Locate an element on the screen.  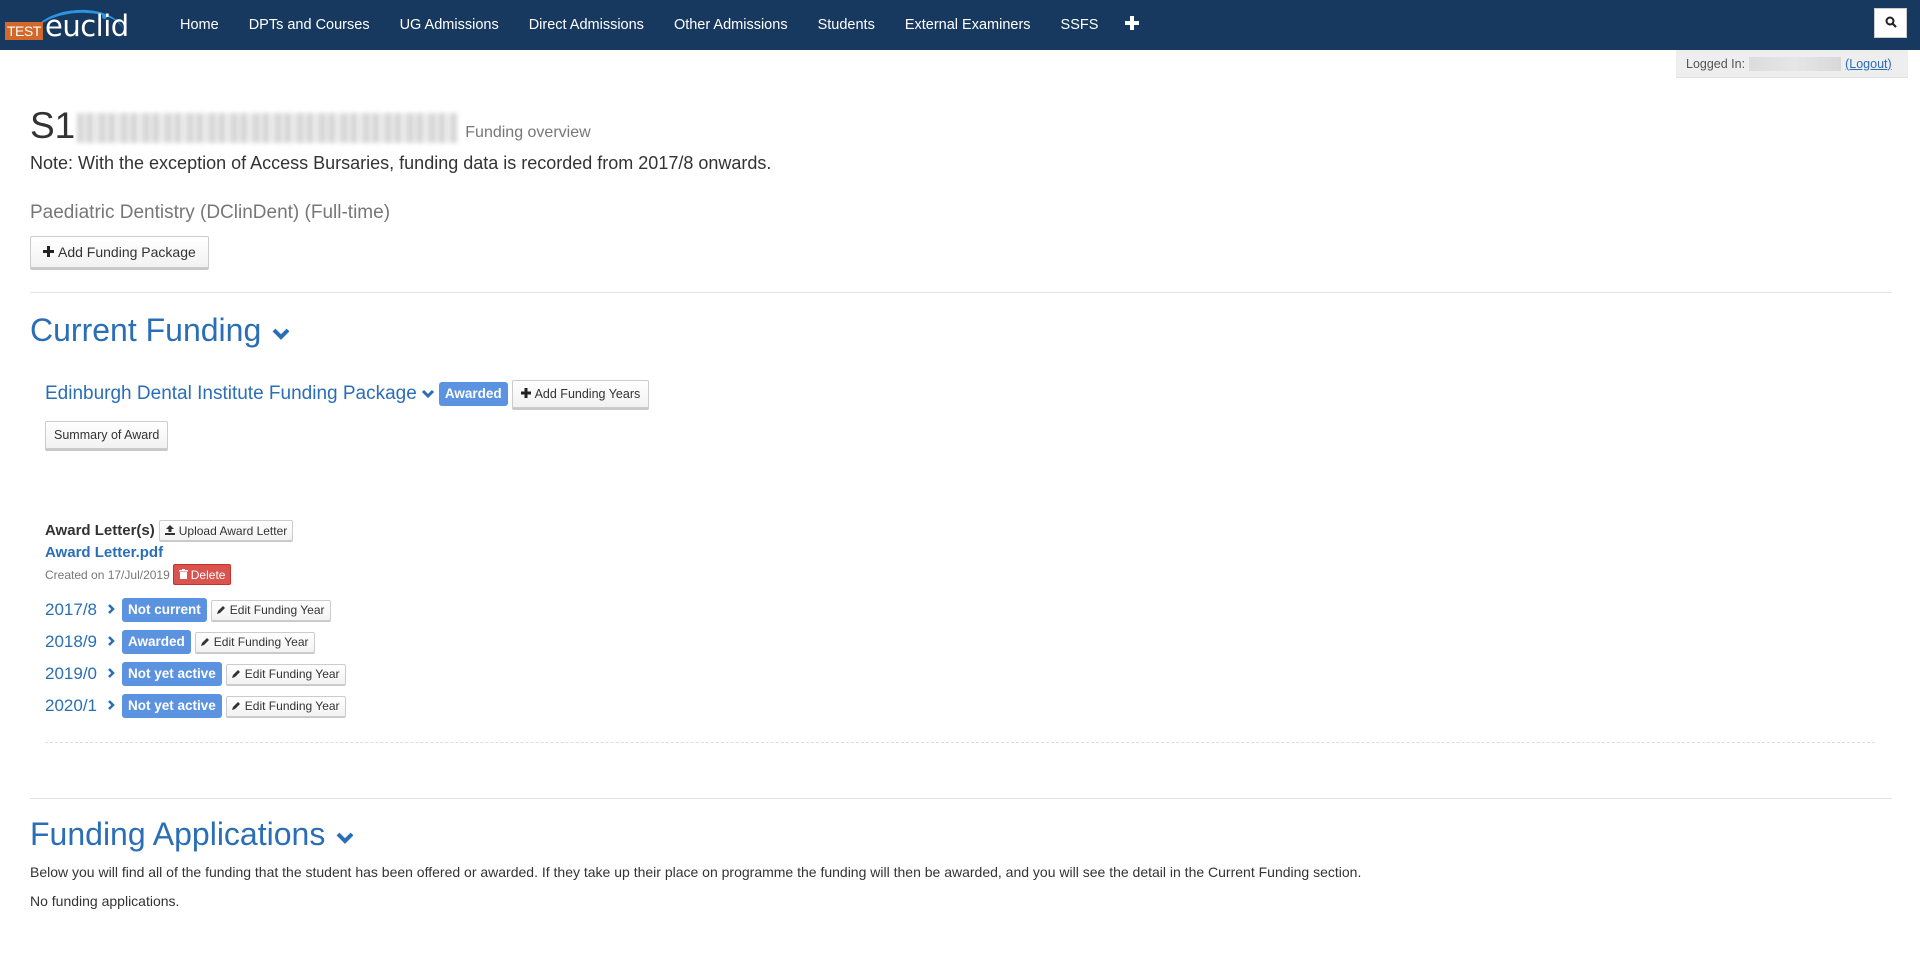
search-icon is located at coordinates (1891, 23).